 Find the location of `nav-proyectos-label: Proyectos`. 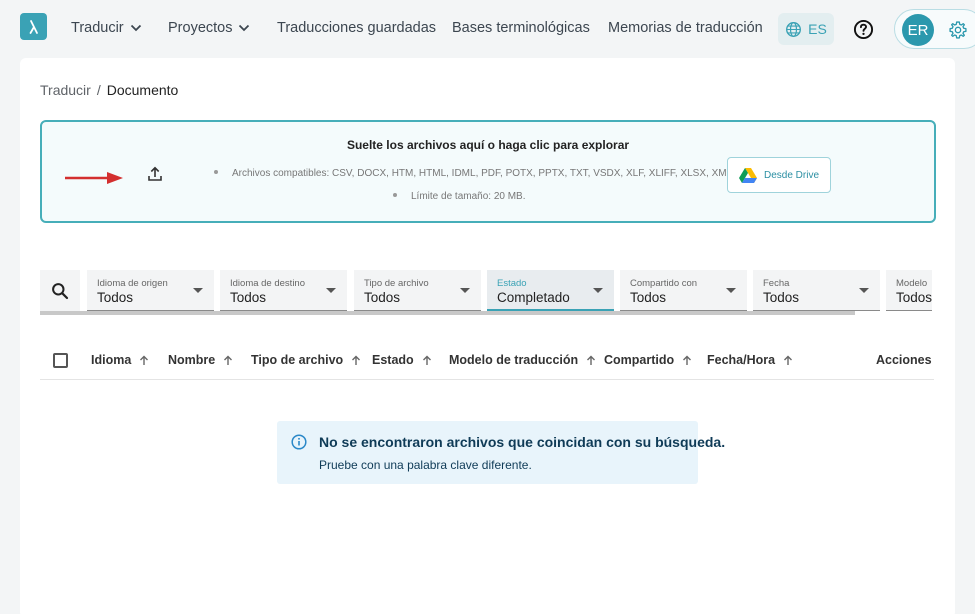

nav-proyectos-label: Proyectos is located at coordinates (200, 28).